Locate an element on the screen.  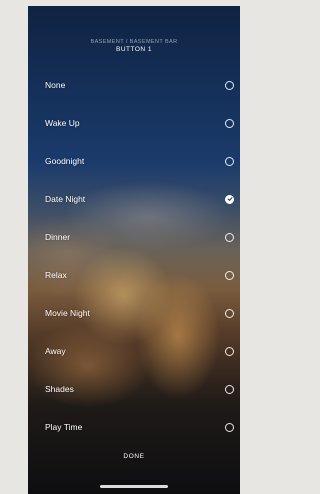
scene-option-label: None is located at coordinates (55, 85).